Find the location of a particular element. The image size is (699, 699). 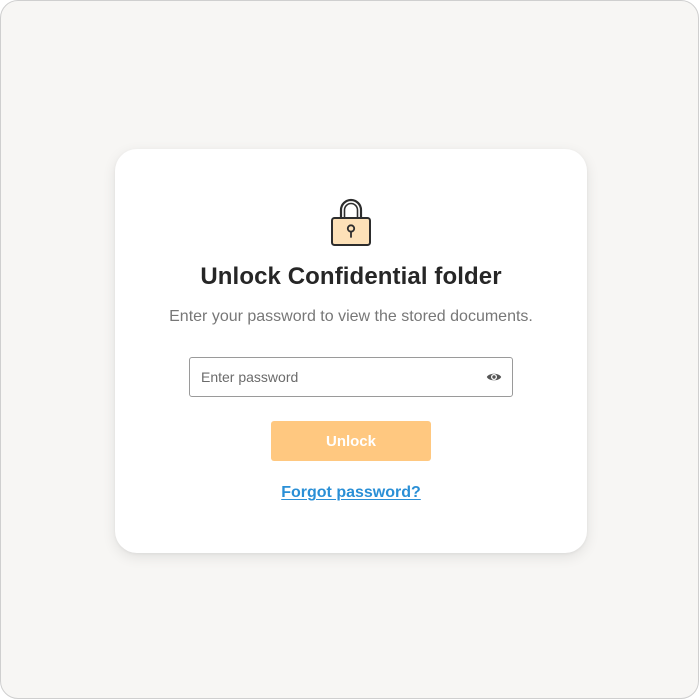

forgot-password-row: Forgot password? is located at coordinates (351, 493).